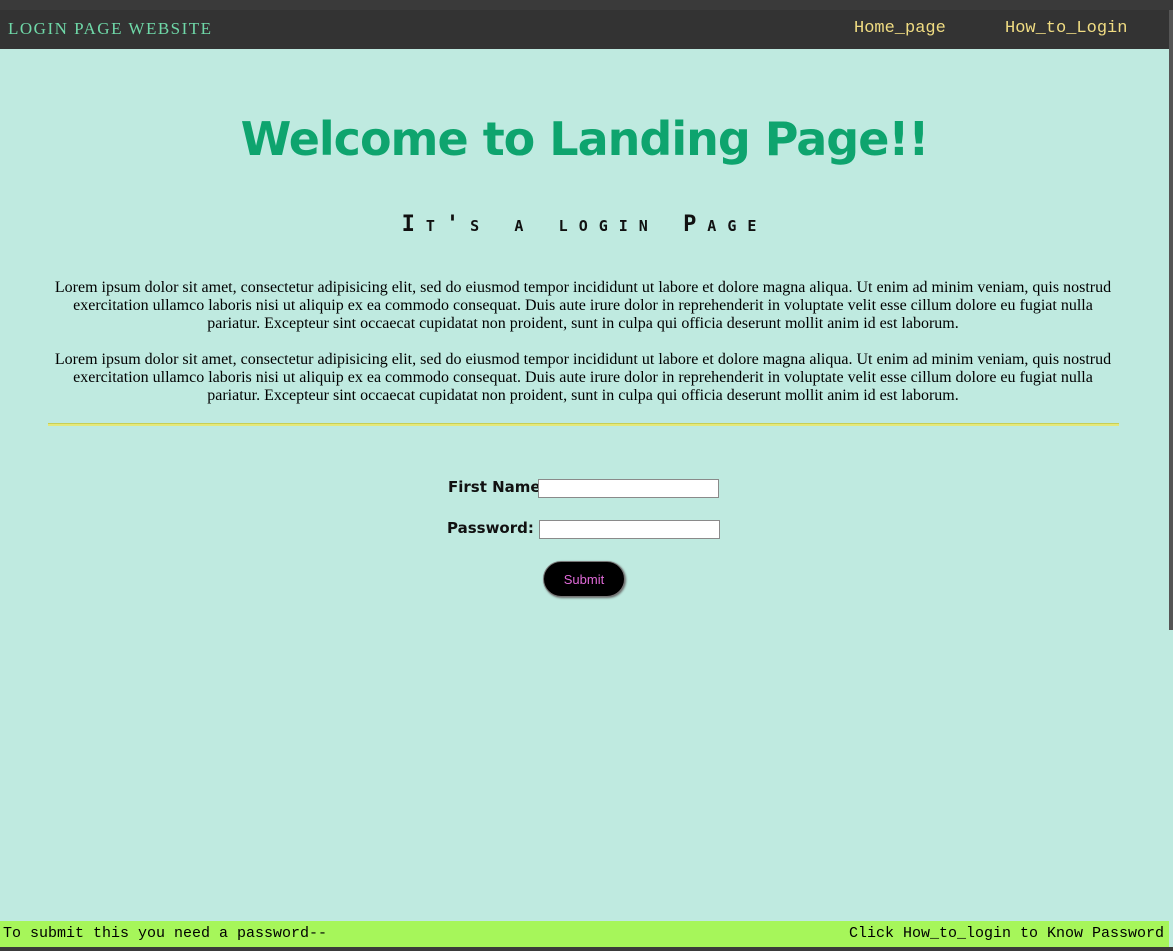 Image resolution: width=1173 pixels, height=951 pixels. What do you see at coordinates (497, 487) in the screenshot?
I see `first-name-label: First Name:` at bounding box center [497, 487].